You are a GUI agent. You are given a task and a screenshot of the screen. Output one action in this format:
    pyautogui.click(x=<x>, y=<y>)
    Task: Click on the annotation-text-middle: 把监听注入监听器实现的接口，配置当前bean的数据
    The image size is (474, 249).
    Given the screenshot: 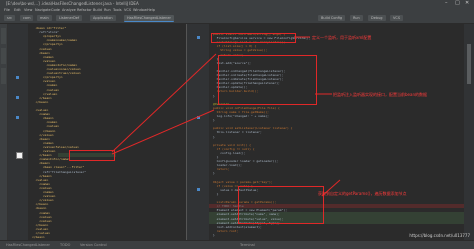 What is the action you would take?
    pyautogui.click(x=380, y=94)
    